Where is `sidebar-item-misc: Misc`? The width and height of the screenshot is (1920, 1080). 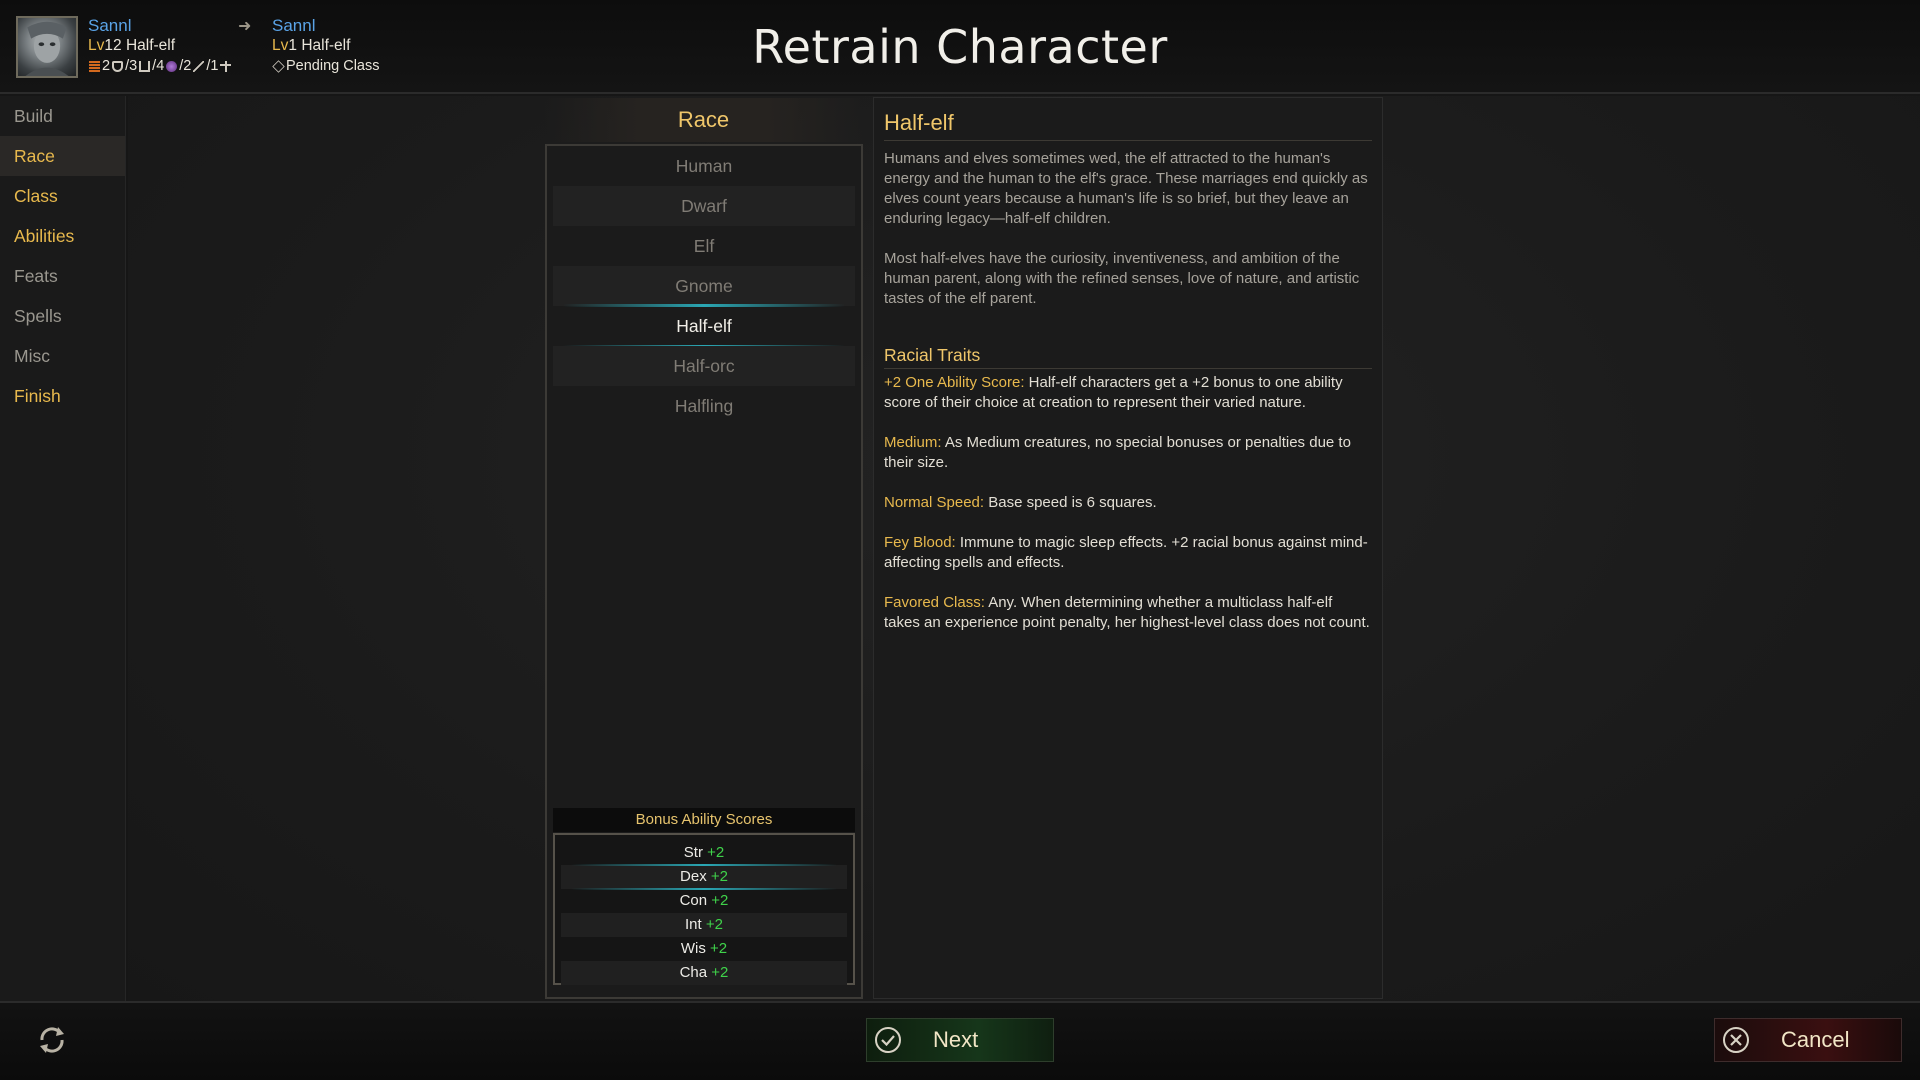 sidebar-item-misc: Misc is located at coordinates (62, 356).